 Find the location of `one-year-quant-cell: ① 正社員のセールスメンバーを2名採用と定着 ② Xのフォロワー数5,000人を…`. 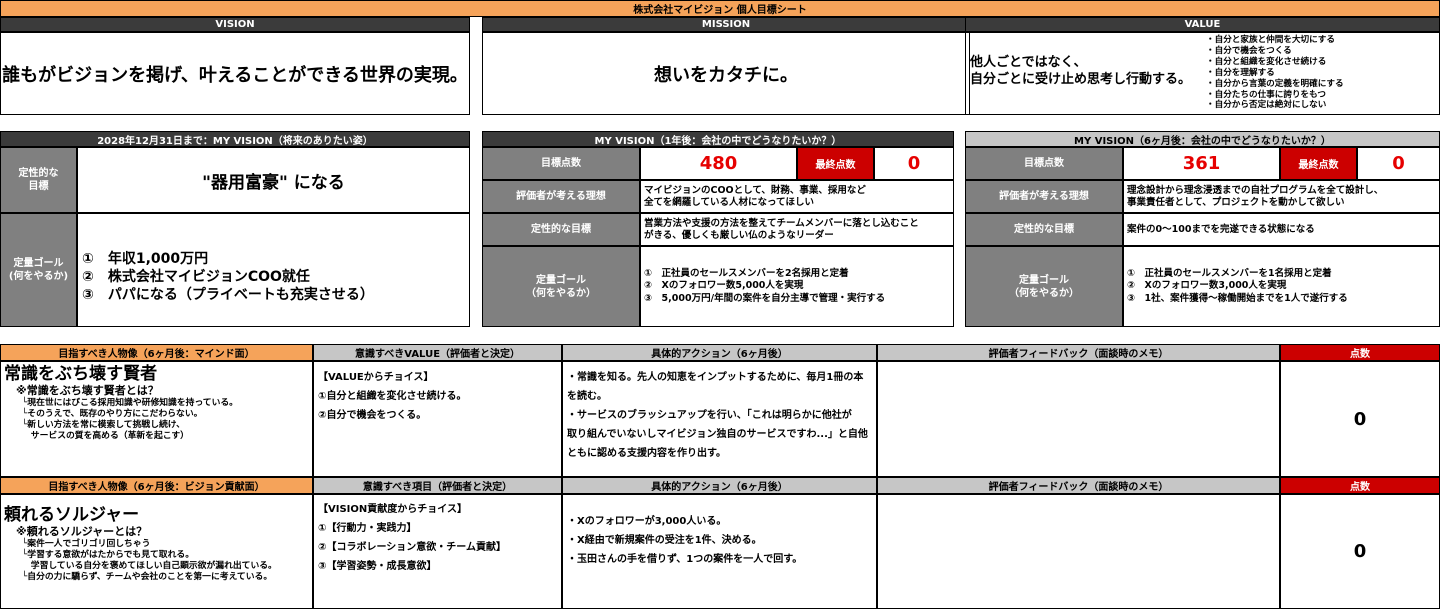

one-year-quant-cell: ① 正社員のセールスメンバーを2名採用と定着 ② Xのフォロワー数5,000人を… is located at coordinates (797, 286).